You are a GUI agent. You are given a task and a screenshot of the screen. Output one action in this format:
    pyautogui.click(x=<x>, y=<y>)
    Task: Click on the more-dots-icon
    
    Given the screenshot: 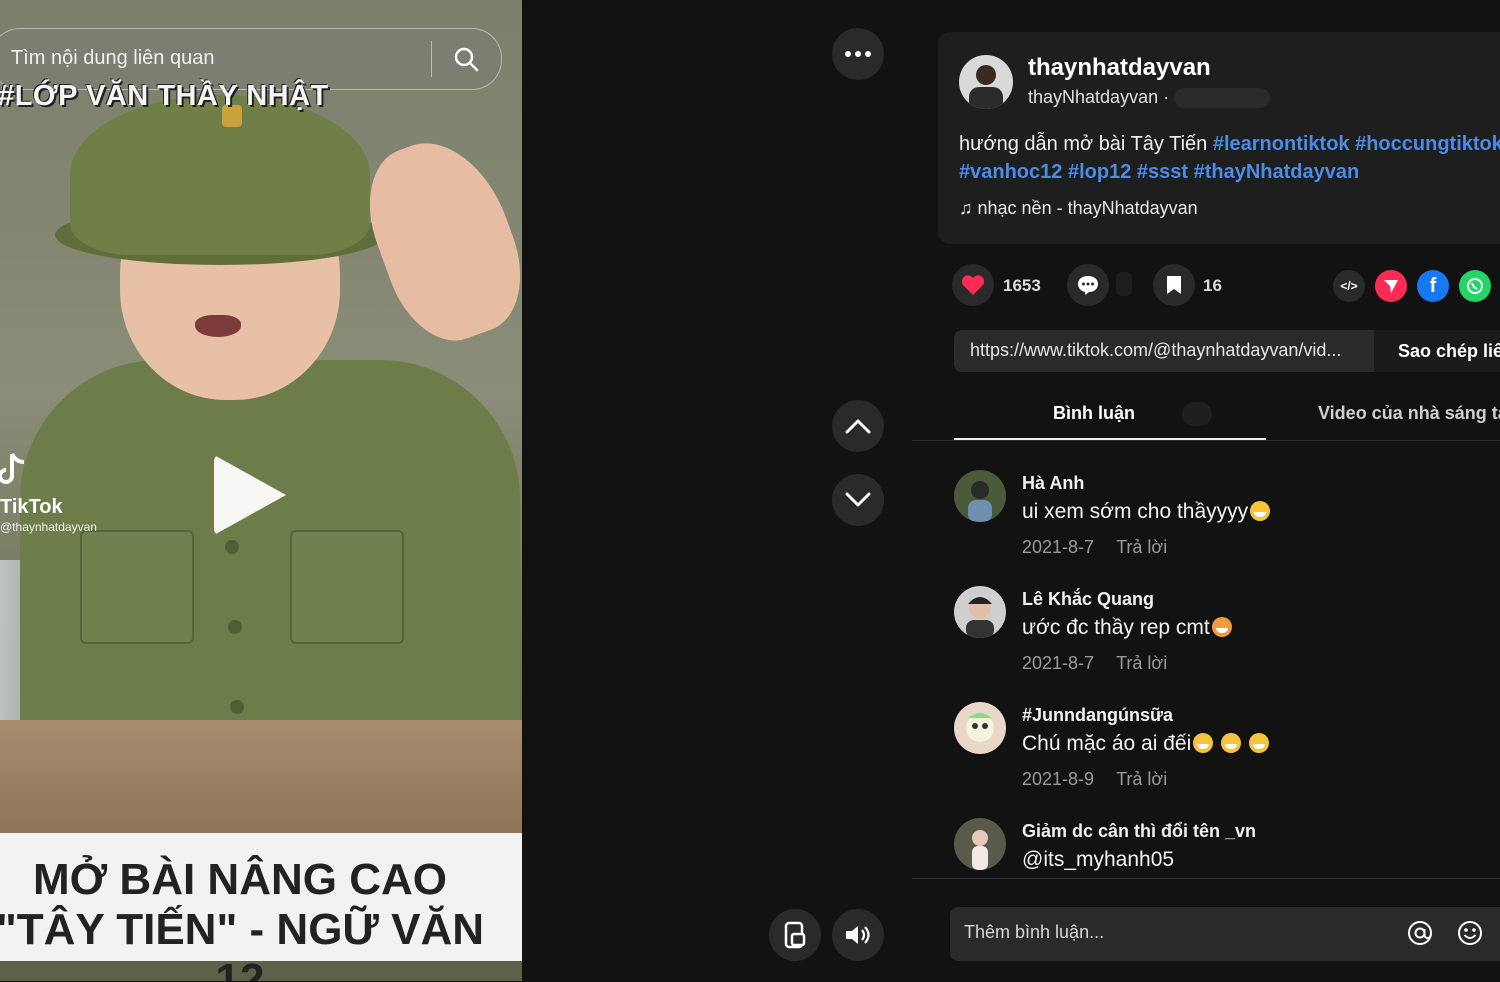 What is the action you would take?
    pyautogui.click(x=858, y=54)
    